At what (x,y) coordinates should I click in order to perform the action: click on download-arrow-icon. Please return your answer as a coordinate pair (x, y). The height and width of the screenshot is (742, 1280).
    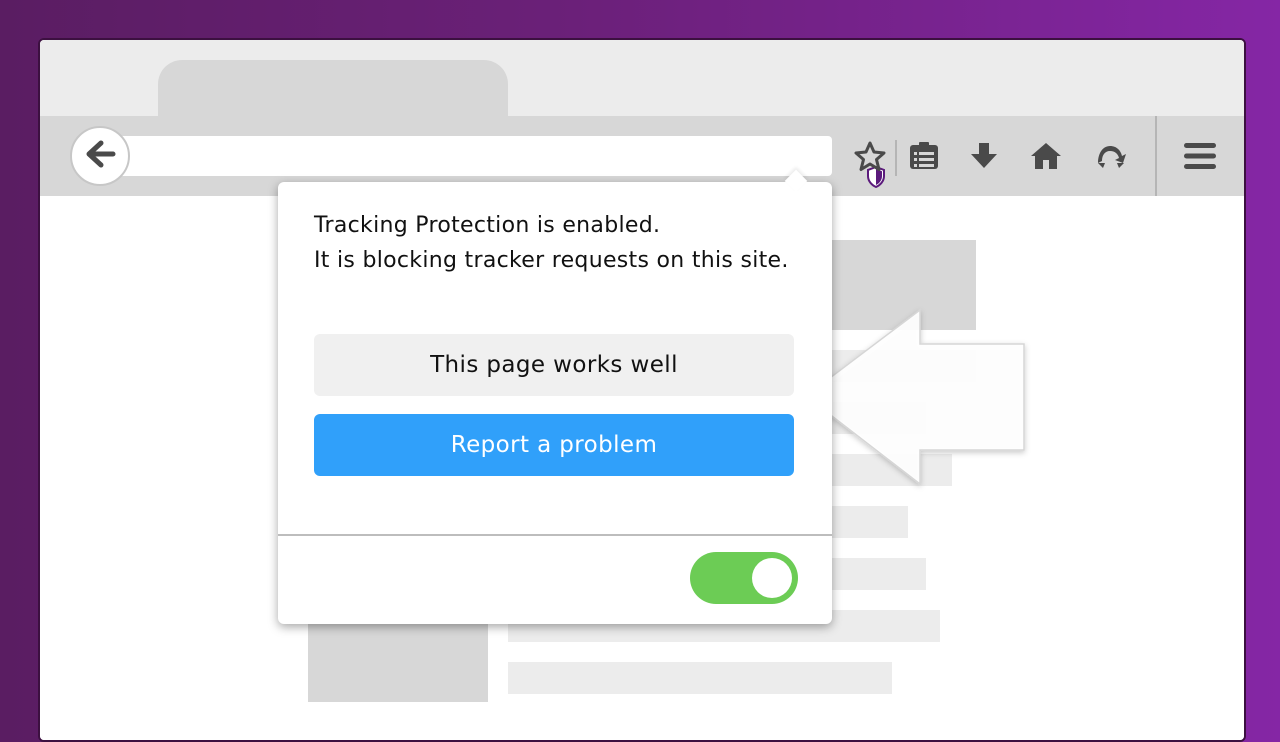
    Looking at the image, I should click on (984, 158).